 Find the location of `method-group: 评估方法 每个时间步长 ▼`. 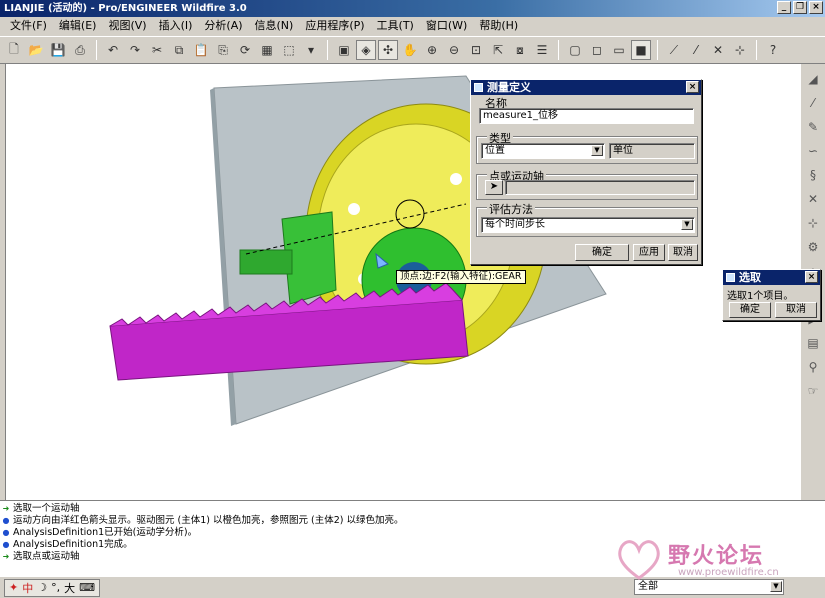

method-group: 评估方法 每个时间步长 ▼ is located at coordinates (587, 219).